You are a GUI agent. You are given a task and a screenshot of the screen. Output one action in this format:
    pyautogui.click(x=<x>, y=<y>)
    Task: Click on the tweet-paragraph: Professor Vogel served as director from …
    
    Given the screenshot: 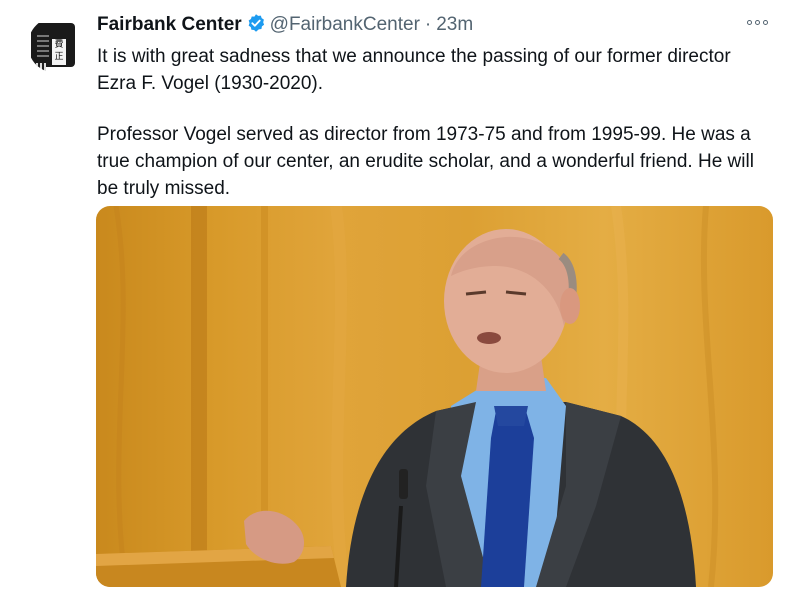 What is the action you would take?
    pyautogui.click(x=425, y=161)
    